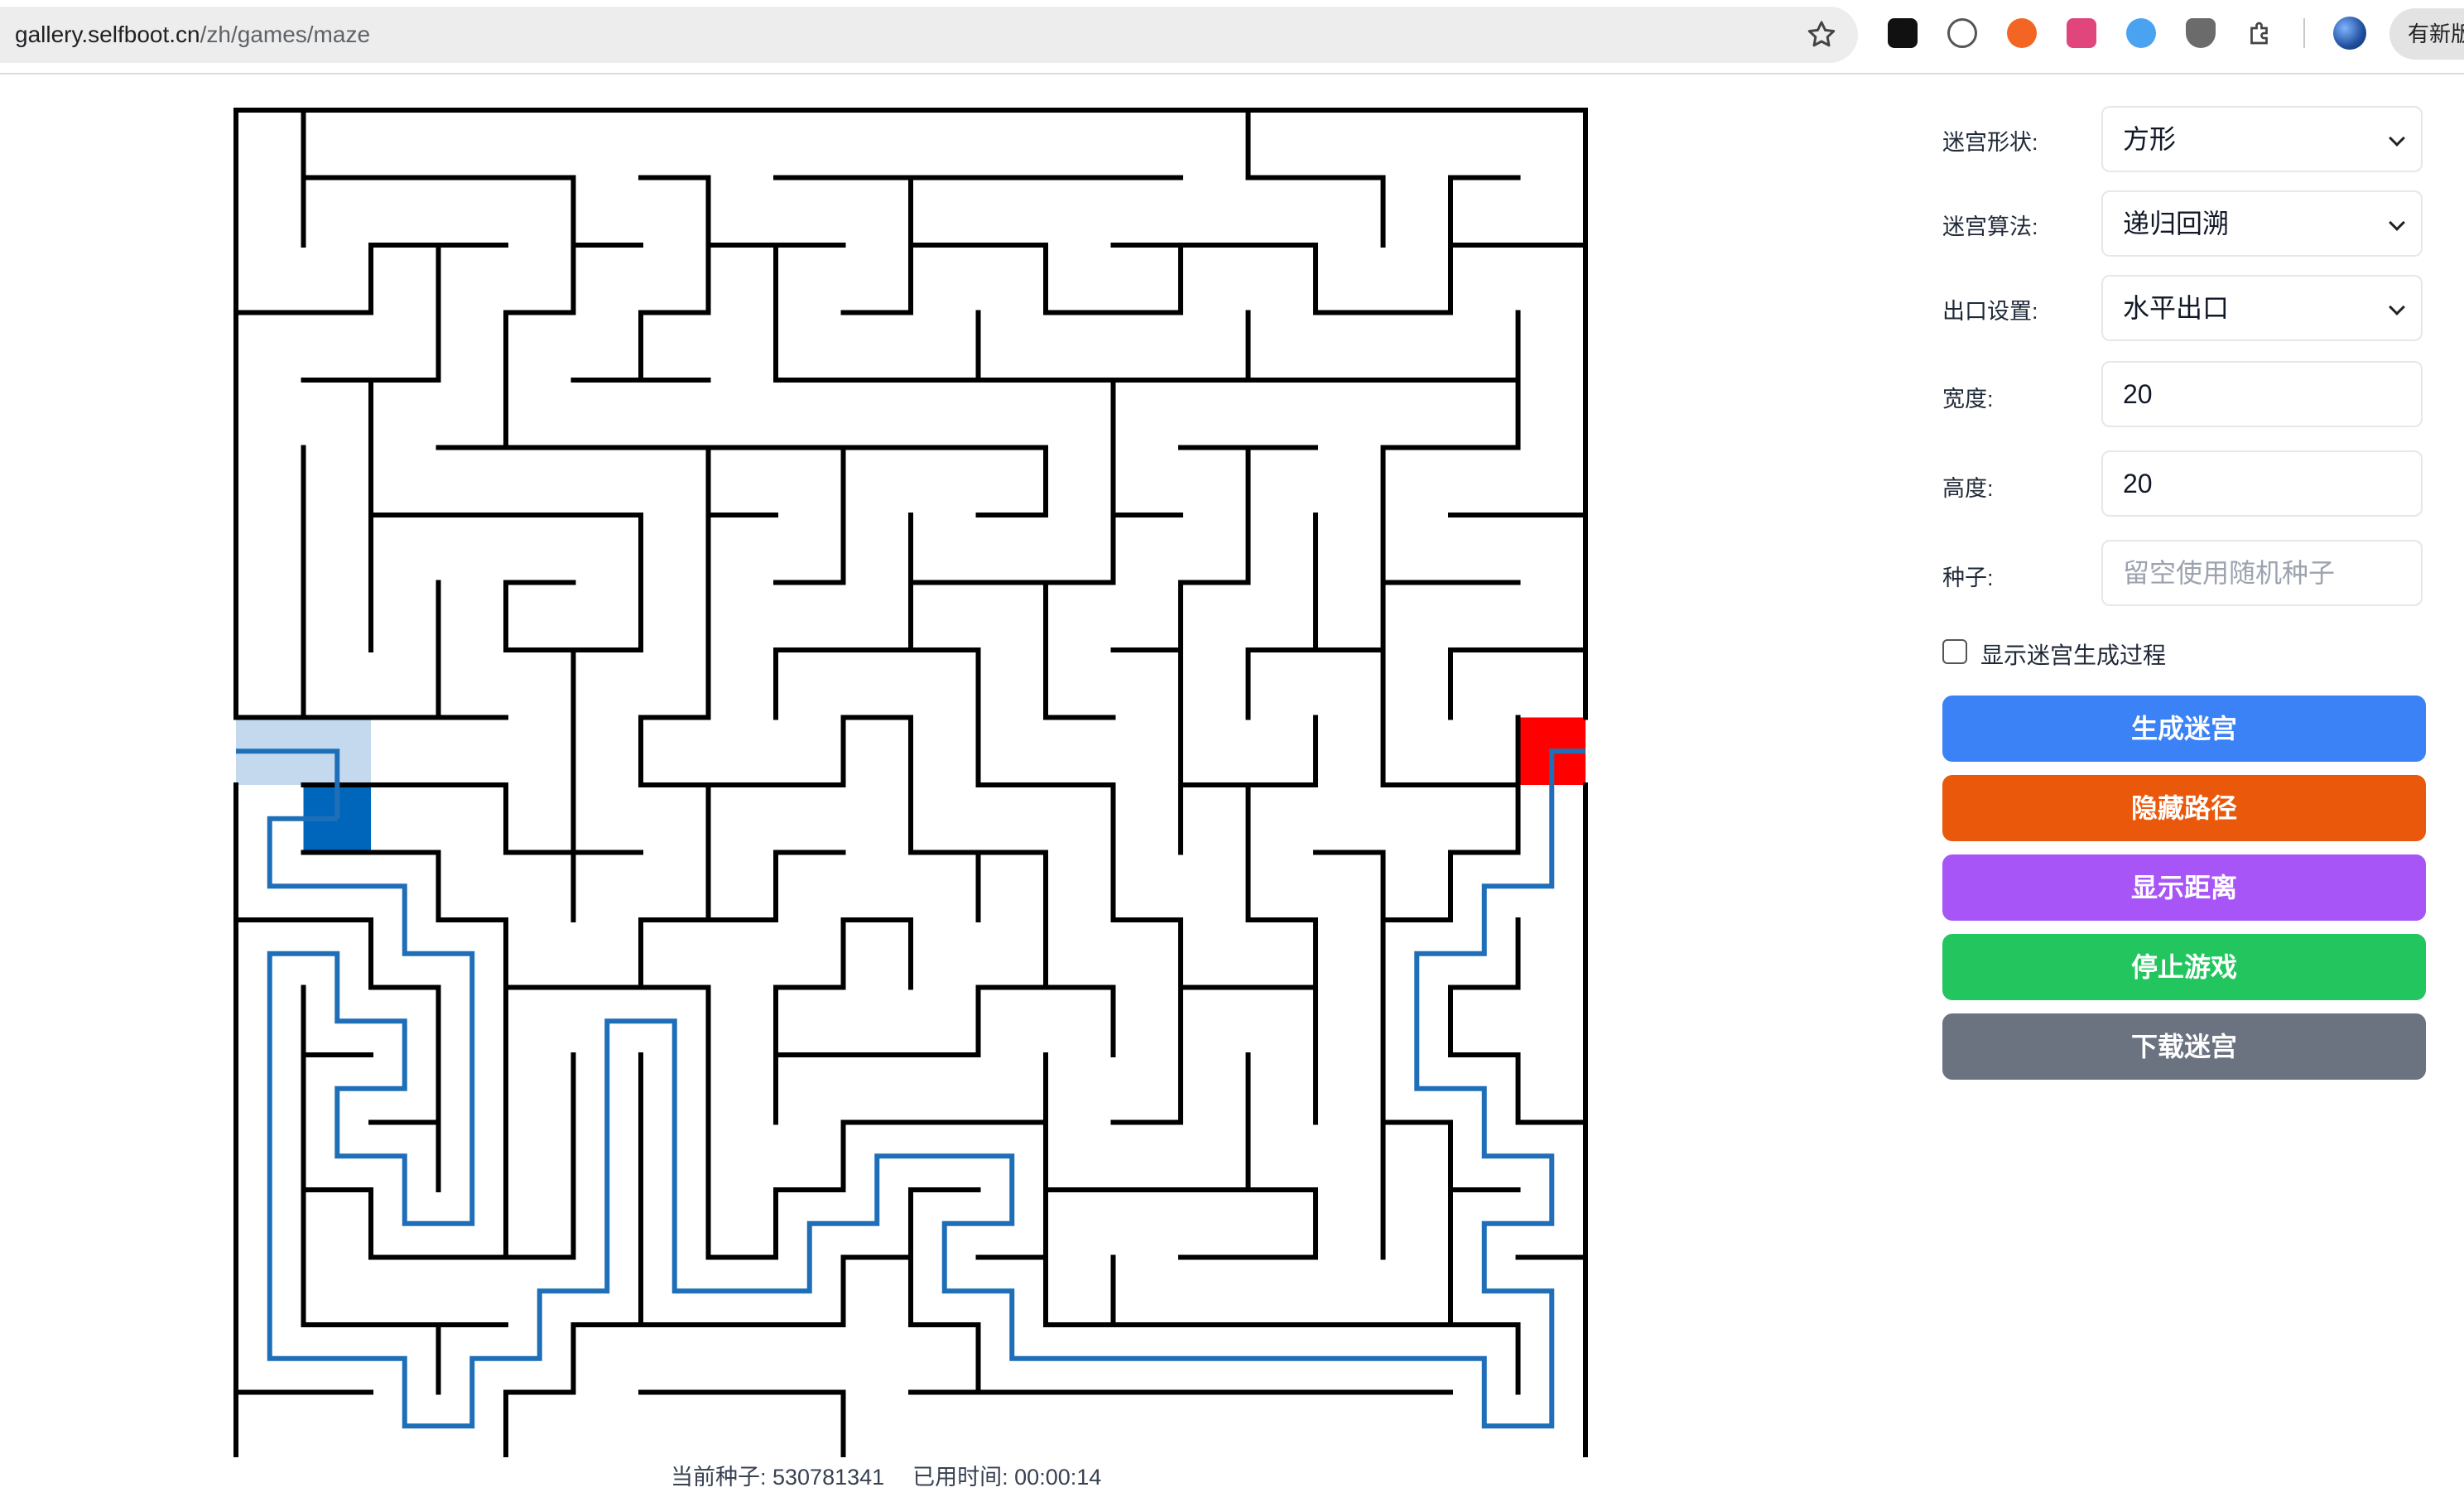 This screenshot has height=1497, width=2464. I want to click on algorithm-select: 递归回溯, so click(2262, 223).